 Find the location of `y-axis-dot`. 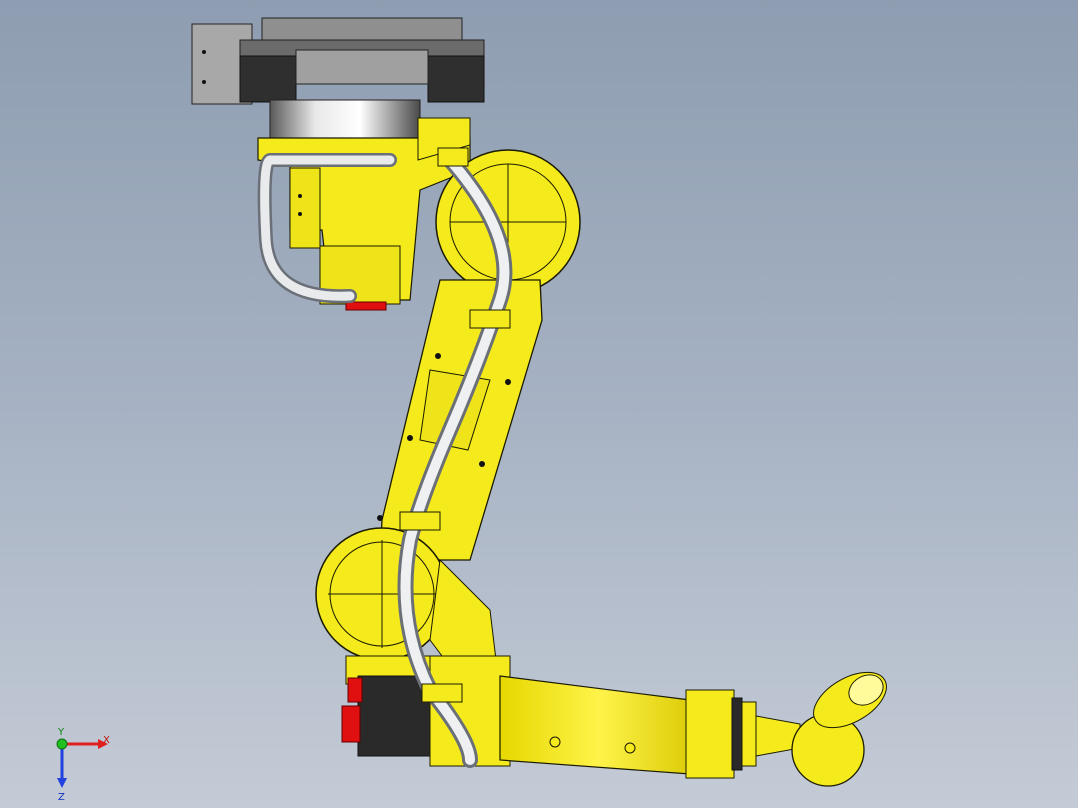

y-axis-dot is located at coordinates (62, 744).